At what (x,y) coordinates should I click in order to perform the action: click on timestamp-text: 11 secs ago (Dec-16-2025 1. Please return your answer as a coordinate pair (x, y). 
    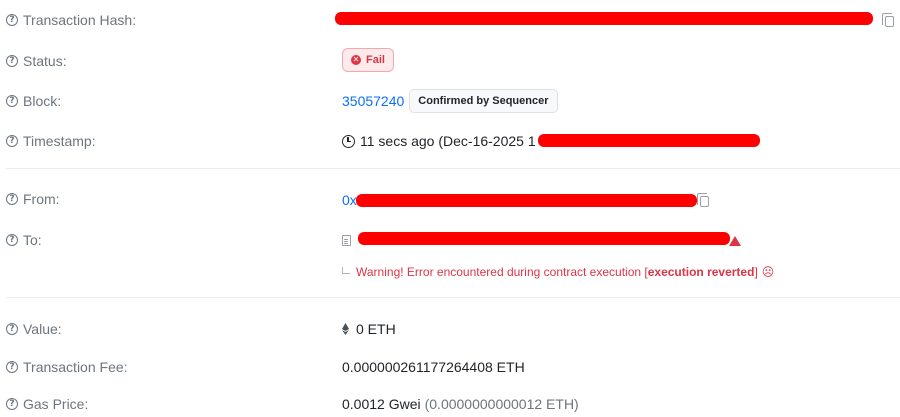
    Looking at the image, I should click on (448, 141).